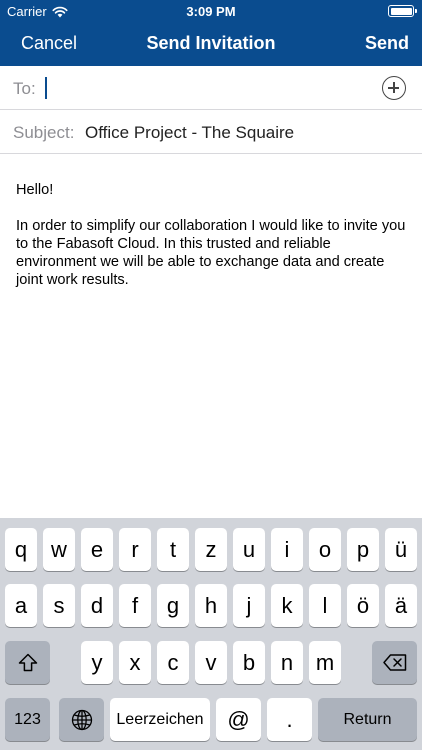 This screenshot has width=422, height=750. Describe the element at coordinates (135, 605) in the screenshot. I see `key-f: f` at that location.